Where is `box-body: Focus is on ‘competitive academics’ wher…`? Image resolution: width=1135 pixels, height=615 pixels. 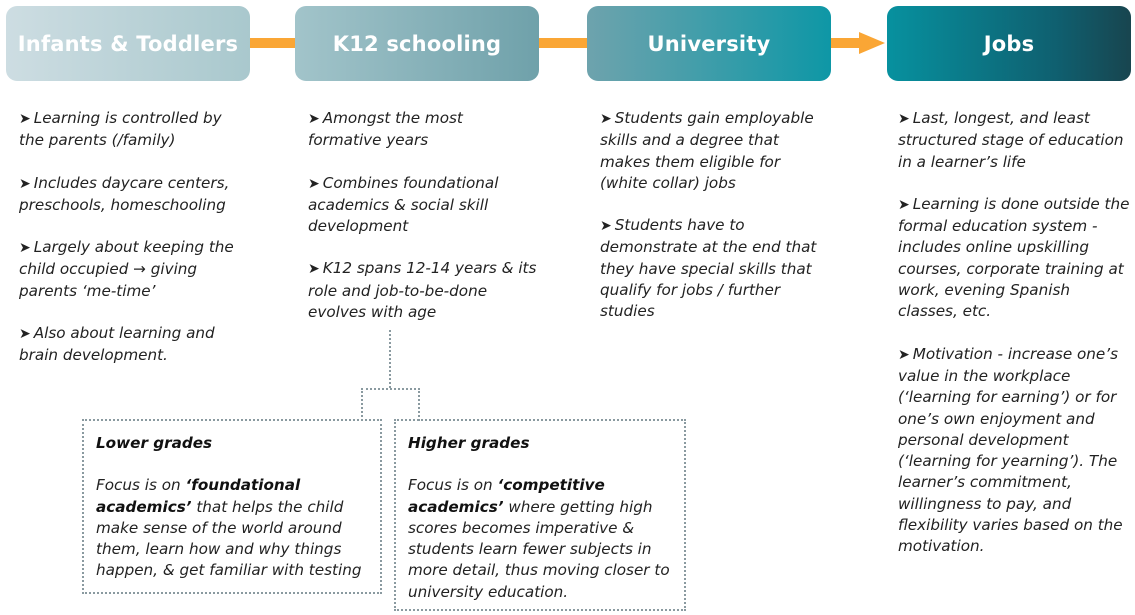
box-body: Focus is on ‘competitive academics’ wher… is located at coordinates (539, 538).